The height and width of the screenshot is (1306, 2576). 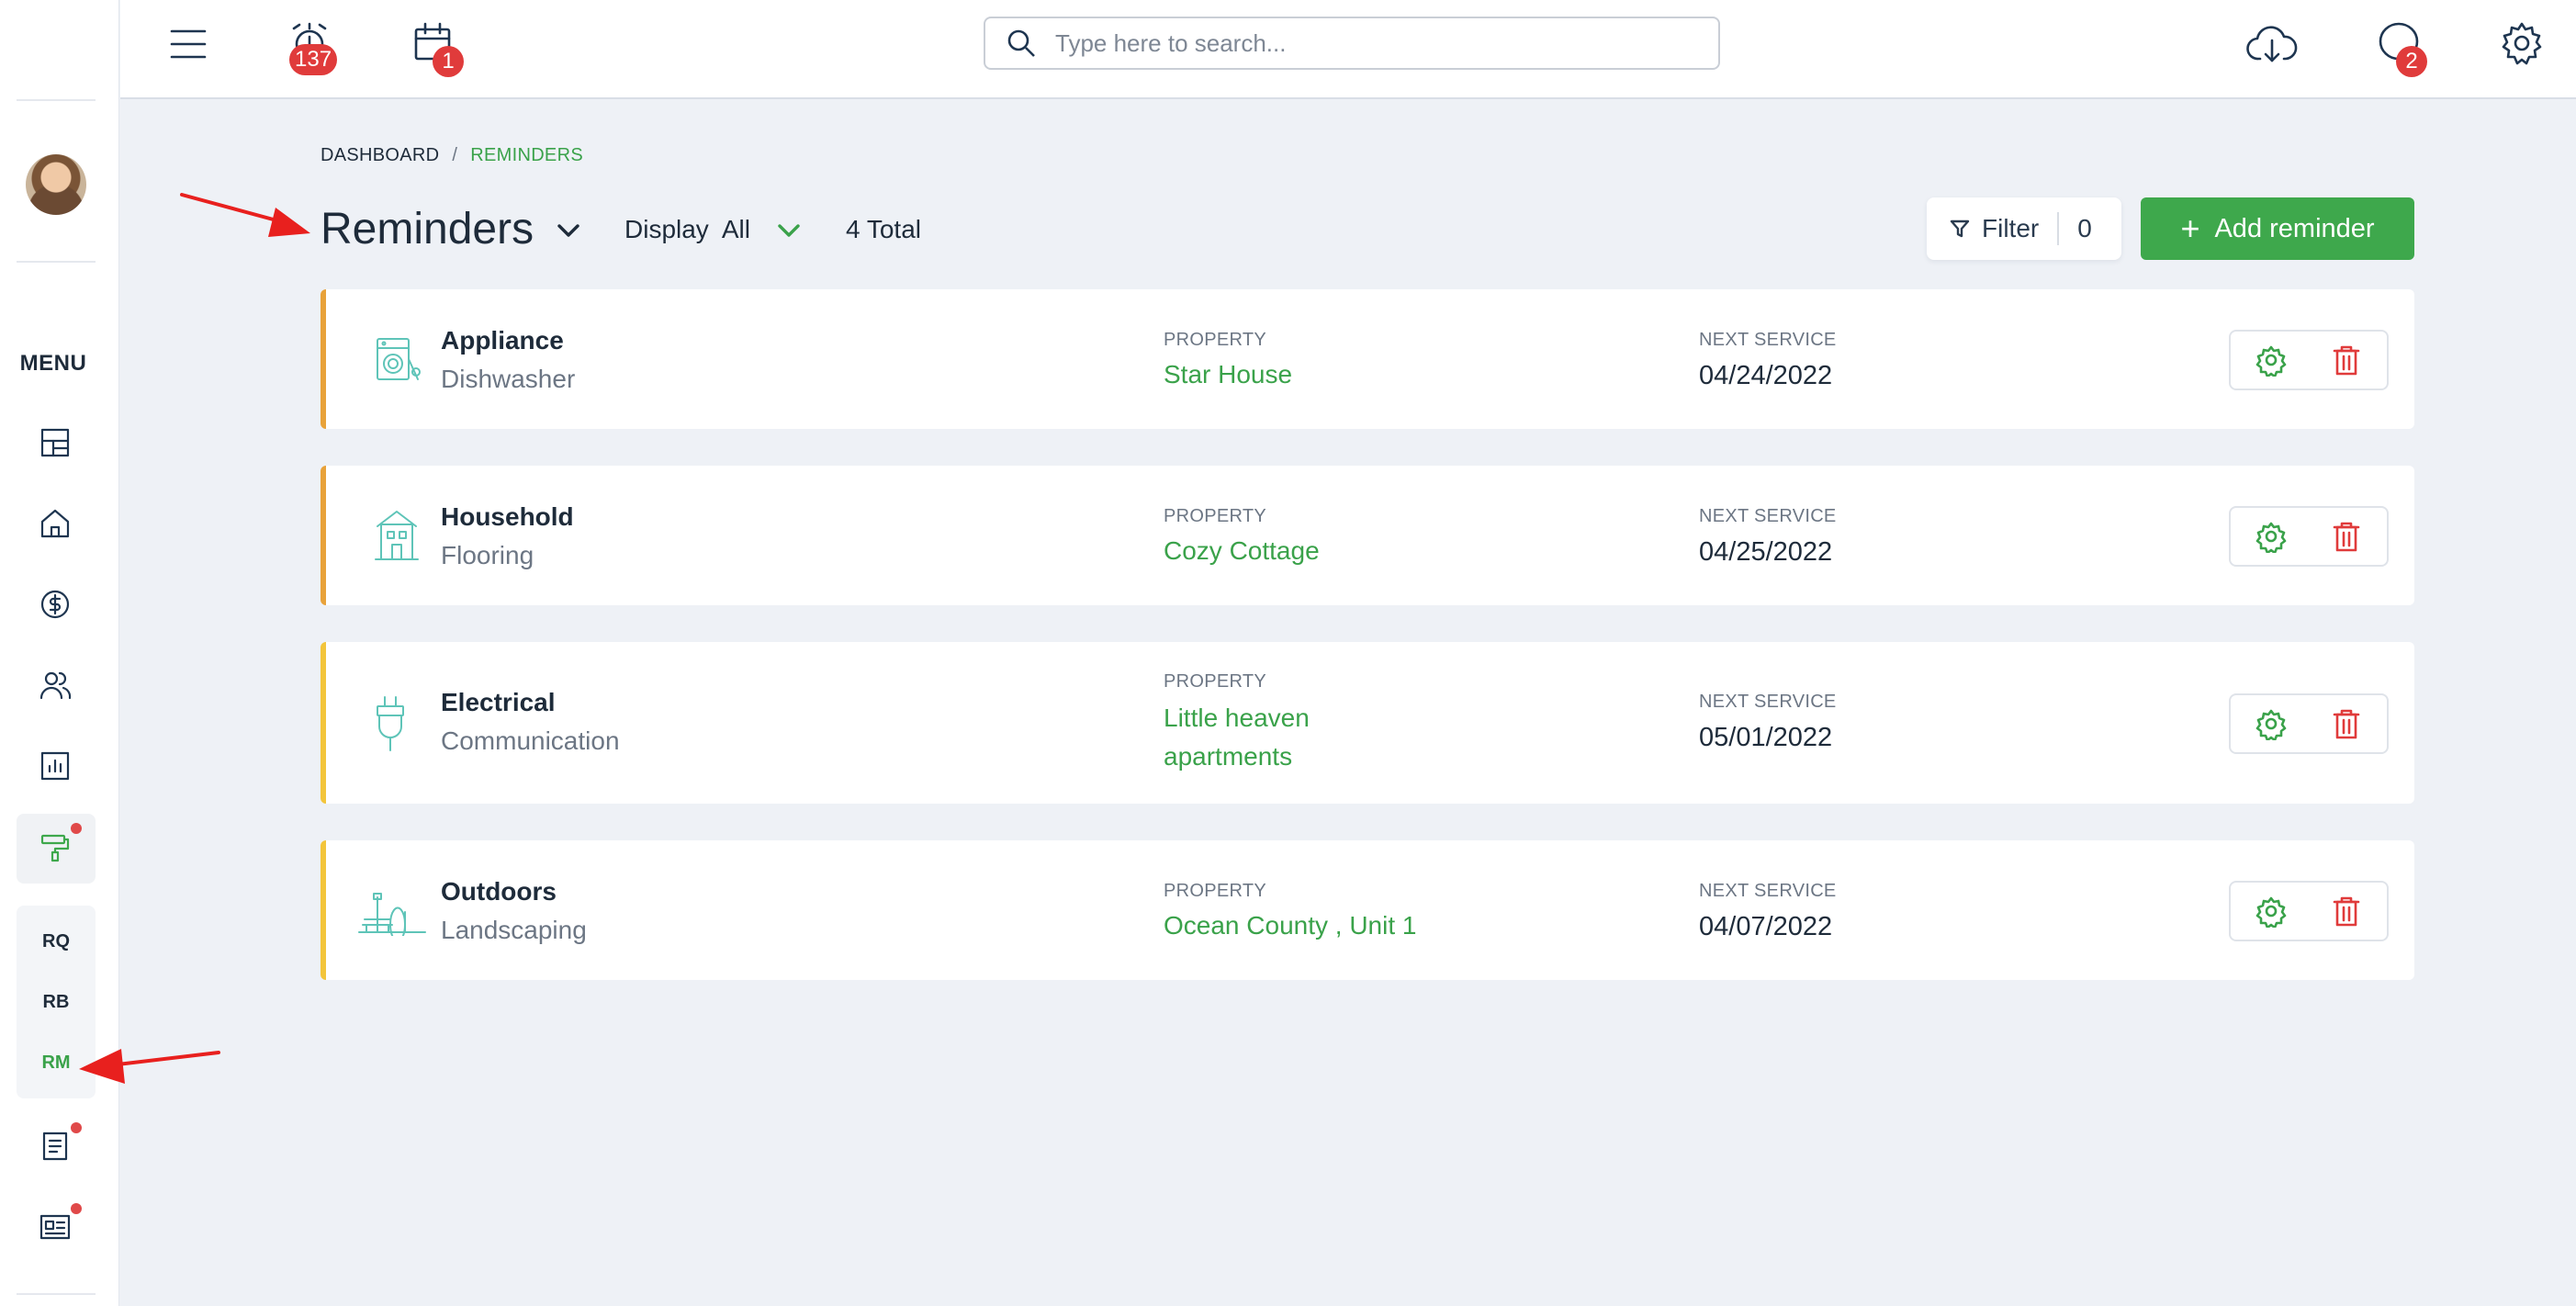 What do you see at coordinates (487, 555) in the screenshot?
I see `reminder-subcategory: Flooring` at bounding box center [487, 555].